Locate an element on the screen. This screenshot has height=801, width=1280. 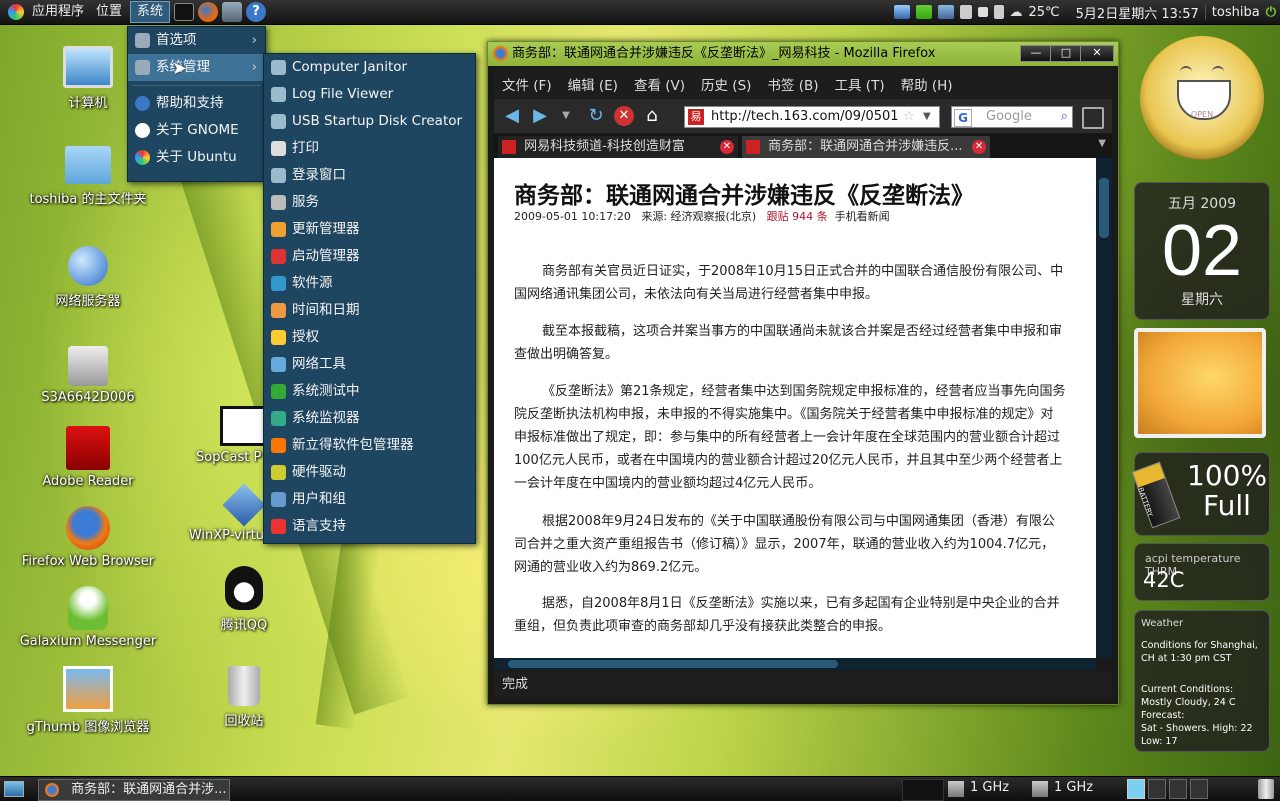
admin-item-network-tools: 网络工具 is located at coordinates (369, 364).